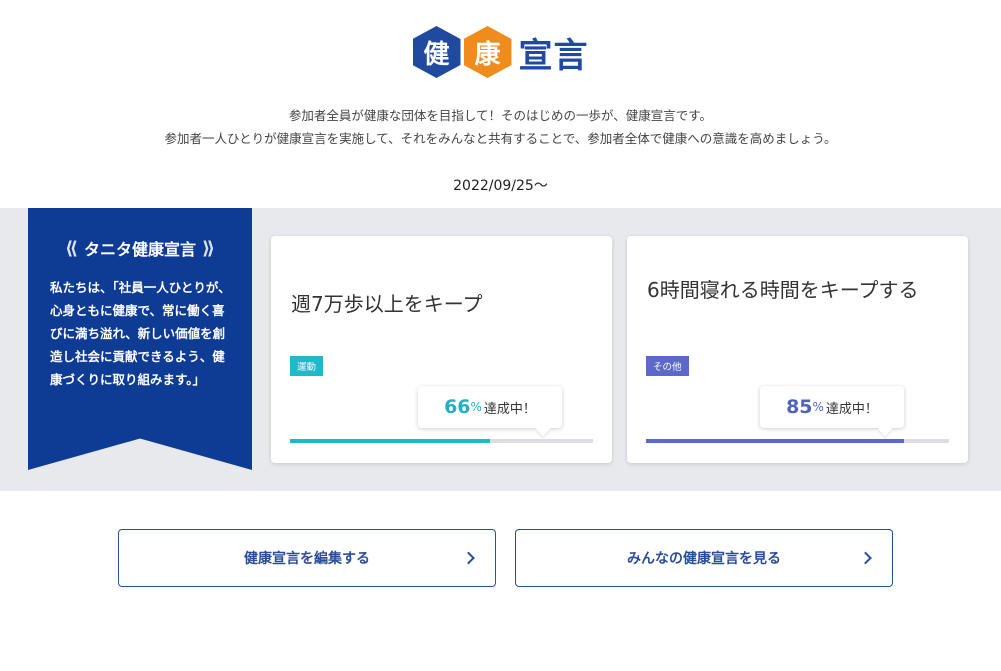 The width and height of the screenshot is (1001, 671). I want to click on goal-category-tag: 運動, so click(307, 366).